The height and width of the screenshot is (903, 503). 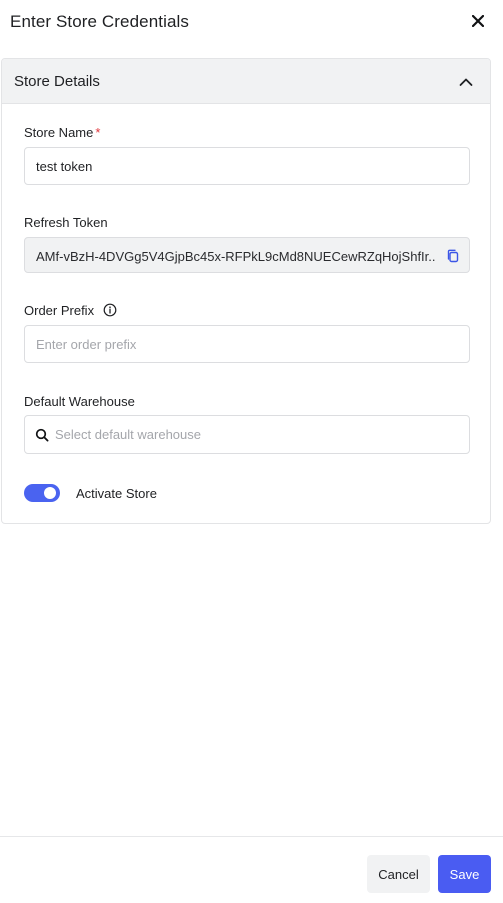 I want to click on refresh-token-label: Refresh Token, so click(x=66, y=222).